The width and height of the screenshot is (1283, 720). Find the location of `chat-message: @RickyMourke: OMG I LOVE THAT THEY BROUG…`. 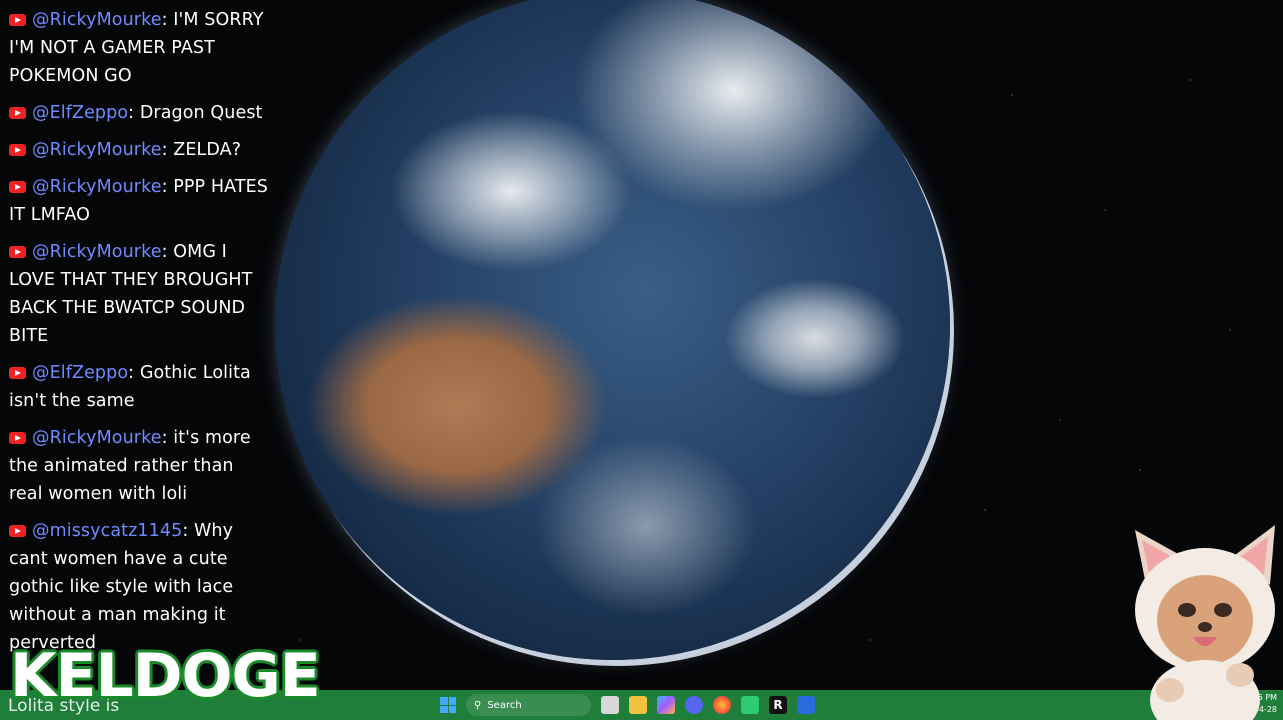

chat-message: @RickyMourke: OMG I LOVE THAT THEY BROUG… is located at coordinates (131, 294).